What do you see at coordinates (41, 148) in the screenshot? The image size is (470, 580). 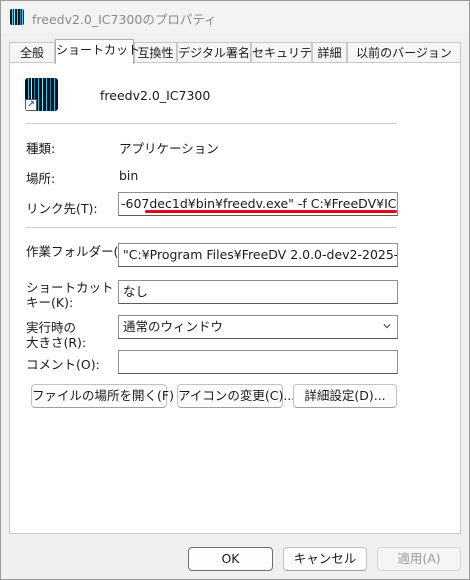 I see `type-label: 種類:` at bounding box center [41, 148].